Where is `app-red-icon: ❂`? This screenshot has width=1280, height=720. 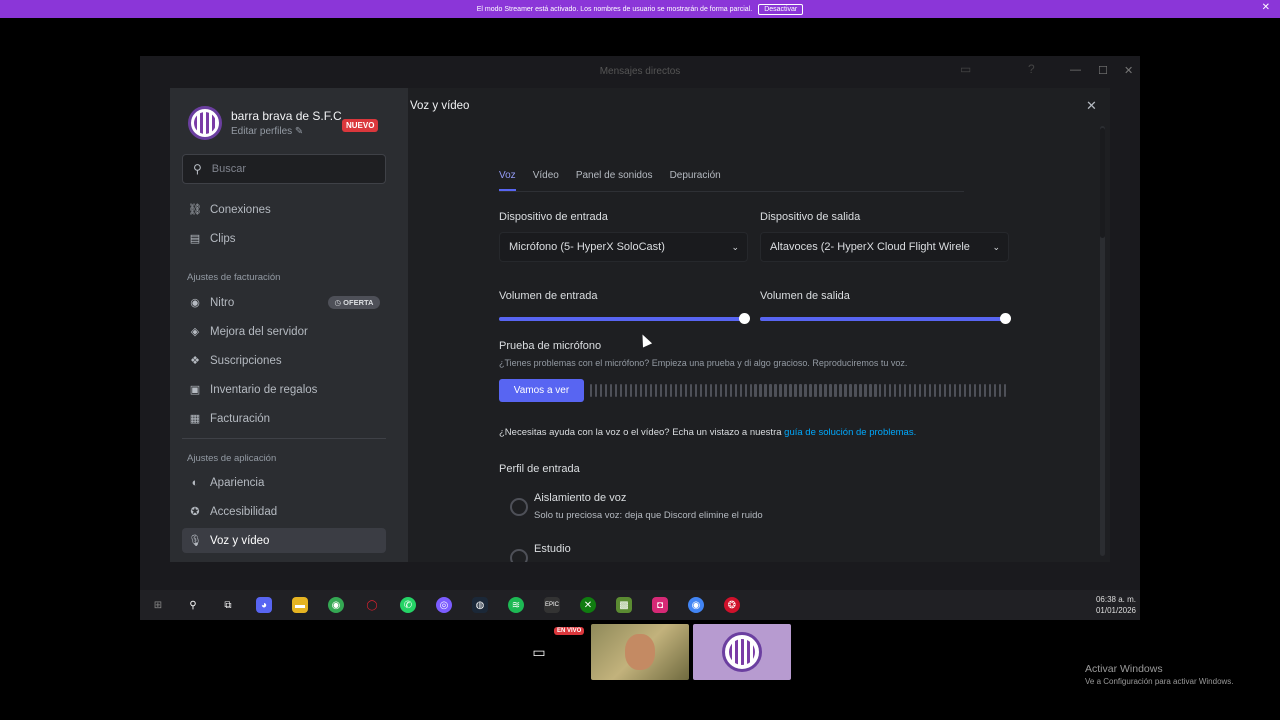 app-red-icon: ❂ is located at coordinates (732, 605).